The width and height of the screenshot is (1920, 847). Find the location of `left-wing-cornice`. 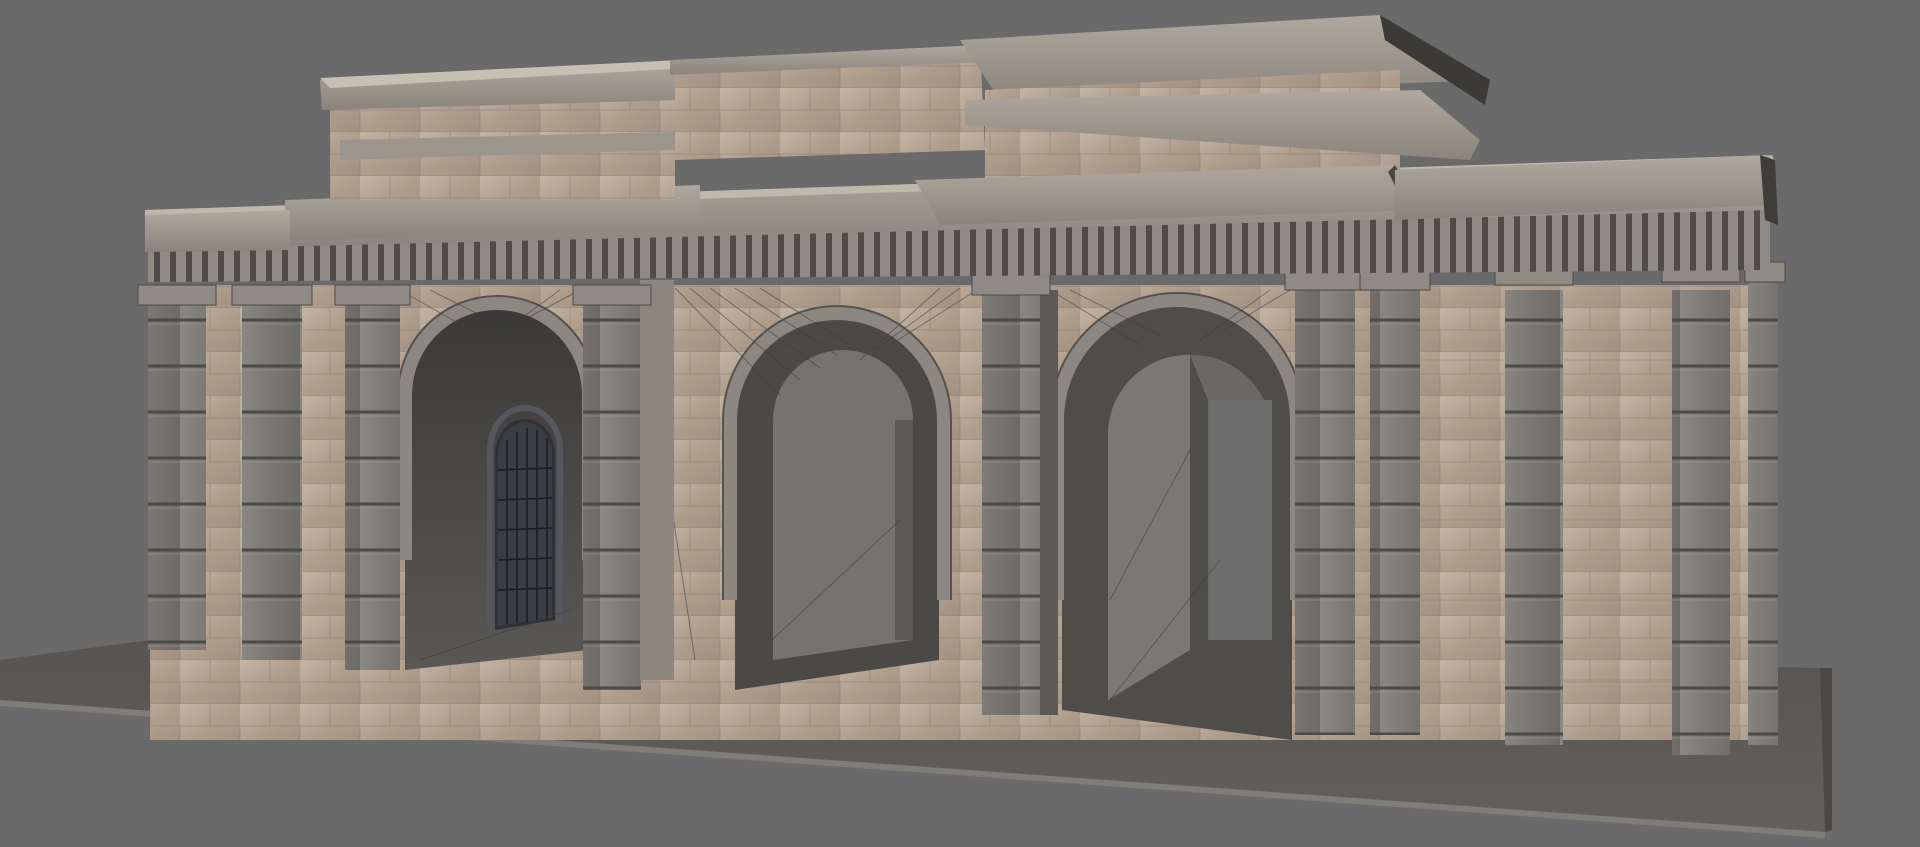

left-wing-cornice is located at coordinates (217, 231).